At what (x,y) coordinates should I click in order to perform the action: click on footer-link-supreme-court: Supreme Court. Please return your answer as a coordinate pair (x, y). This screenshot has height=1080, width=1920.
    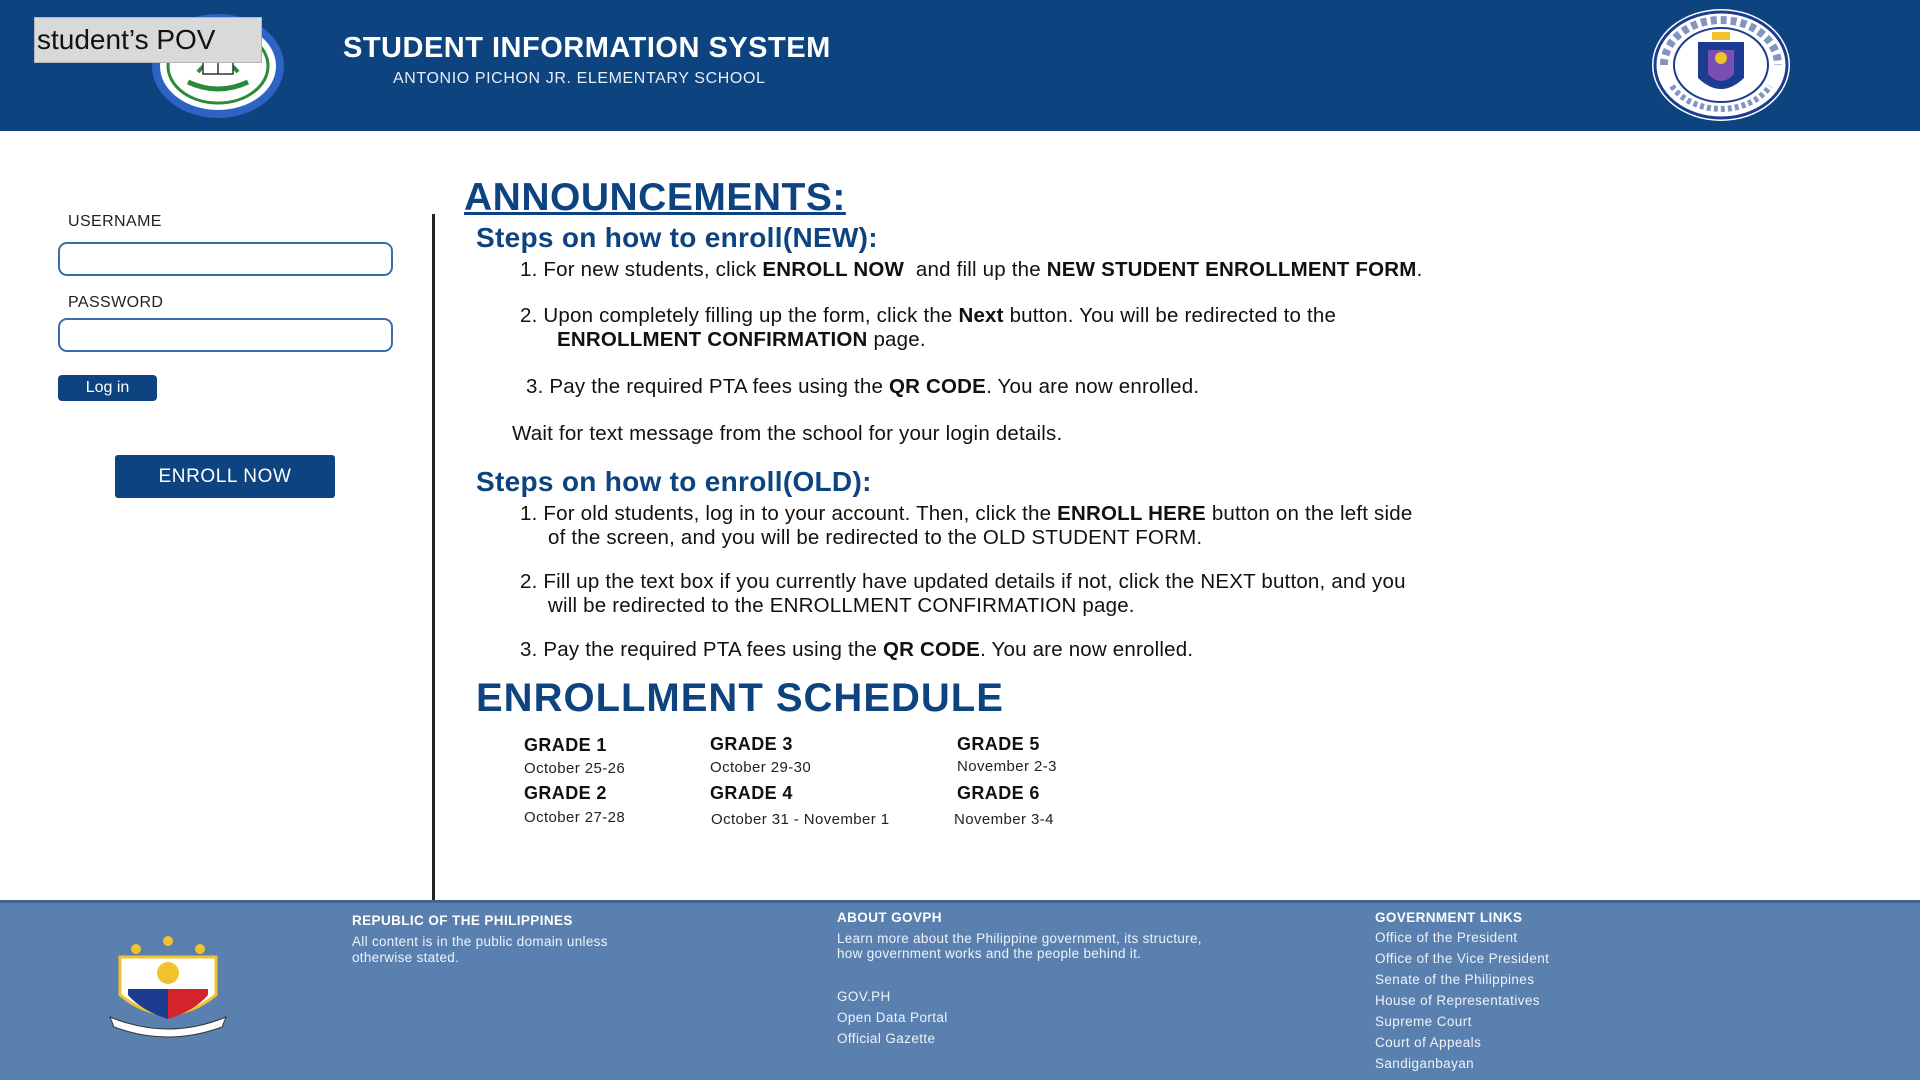
    Looking at the image, I should click on (1423, 1021).